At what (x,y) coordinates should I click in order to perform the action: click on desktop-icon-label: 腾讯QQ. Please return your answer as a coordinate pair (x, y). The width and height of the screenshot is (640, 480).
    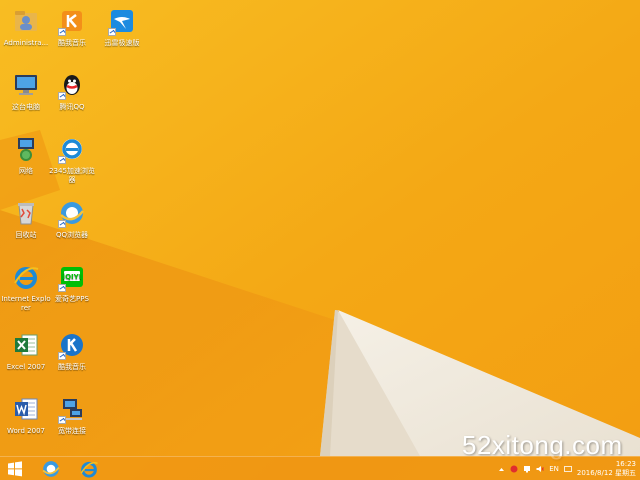
    Looking at the image, I should click on (72, 107).